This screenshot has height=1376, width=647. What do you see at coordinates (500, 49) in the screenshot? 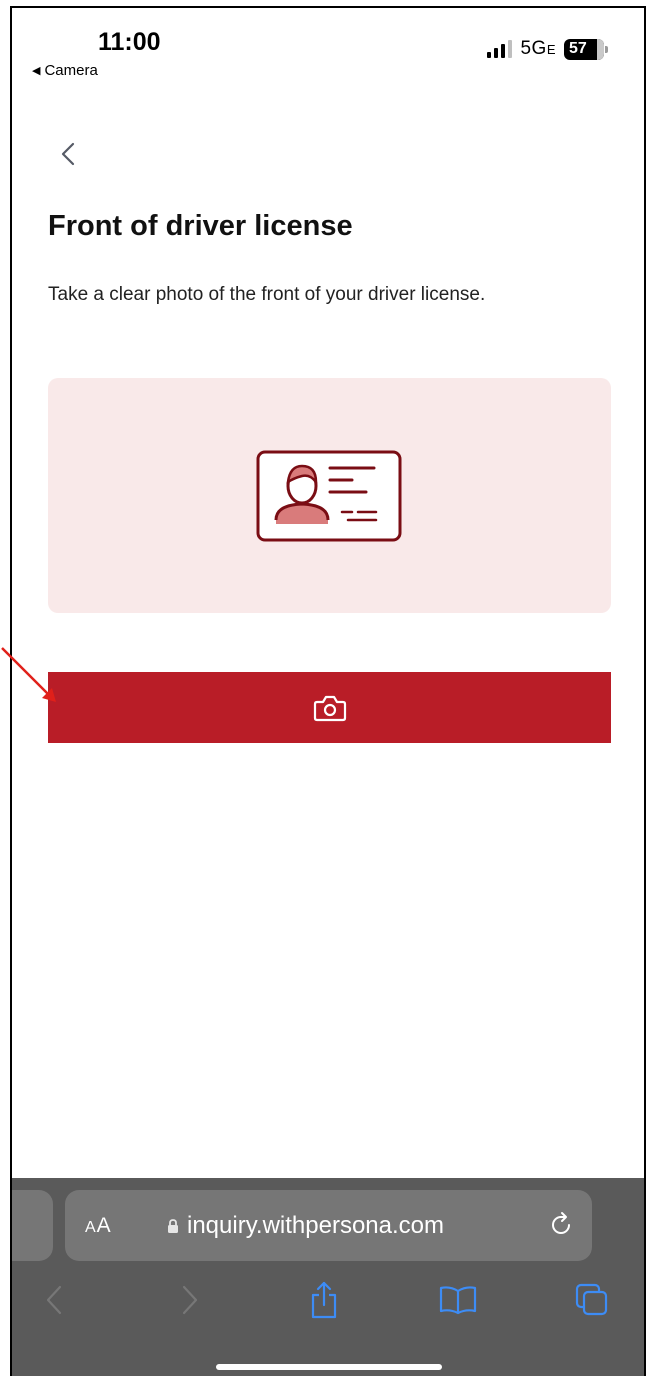
I see `signal-icon` at bounding box center [500, 49].